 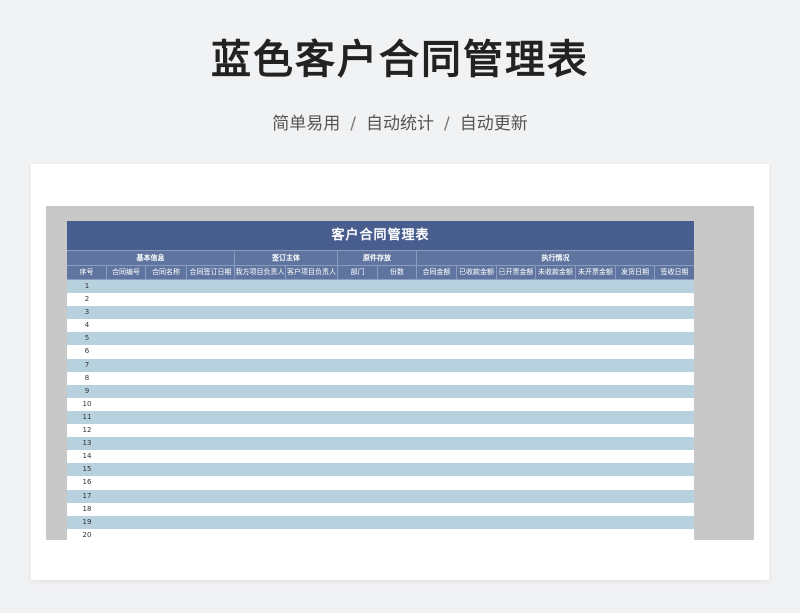 What do you see at coordinates (516, 272) in the screenshot?
I see `column-header-cell: 已开票金额` at bounding box center [516, 272].